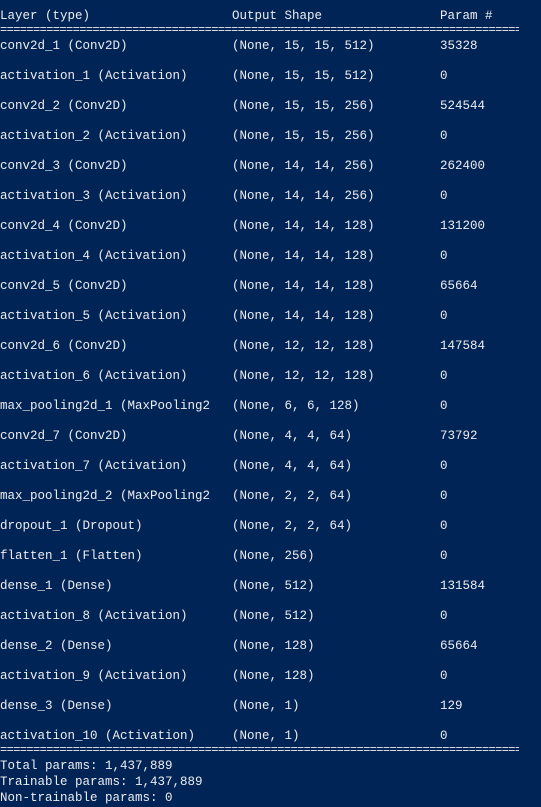  Describe the element at coordinates (94, 196) in the screenshot. I see `layer-cell: activation_3 (Activation)` at that location.